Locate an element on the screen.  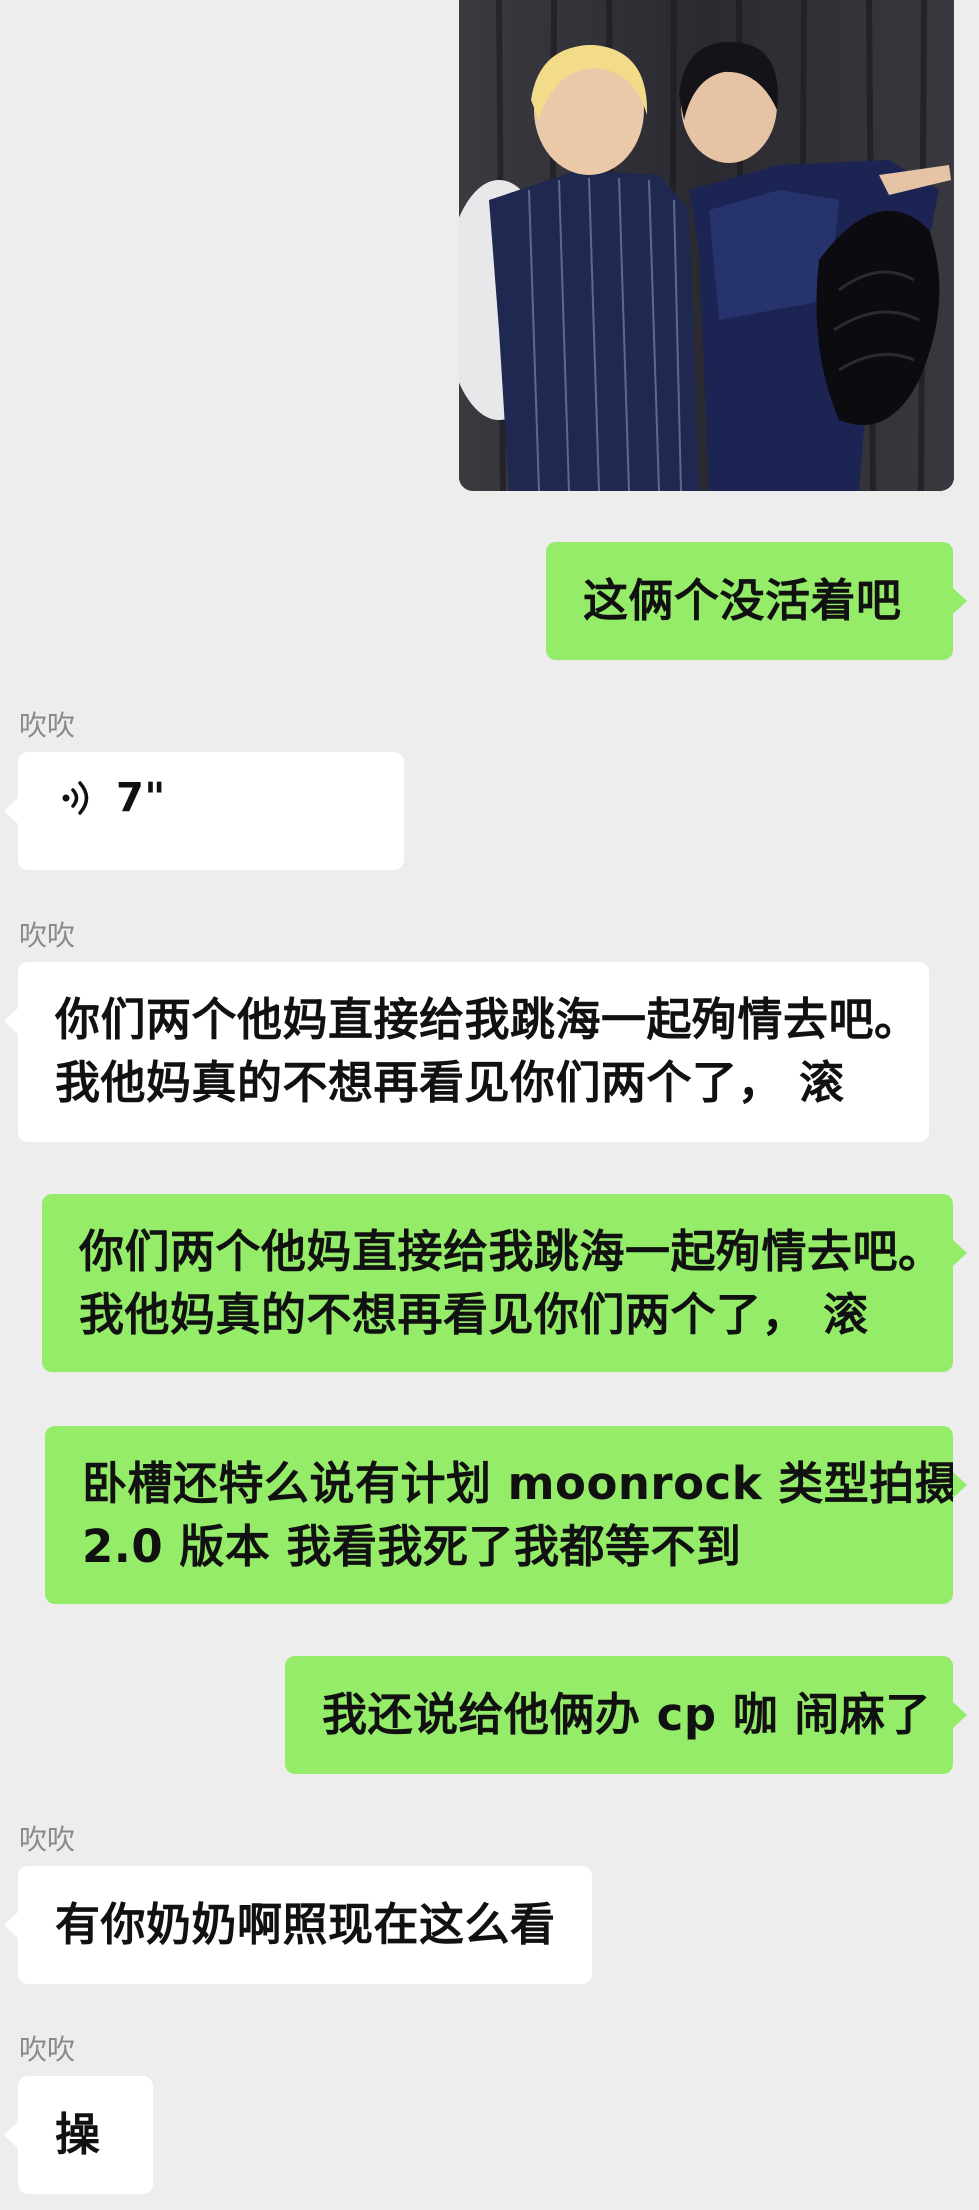
message-text: 操 is located at coordinates (78, 2134).